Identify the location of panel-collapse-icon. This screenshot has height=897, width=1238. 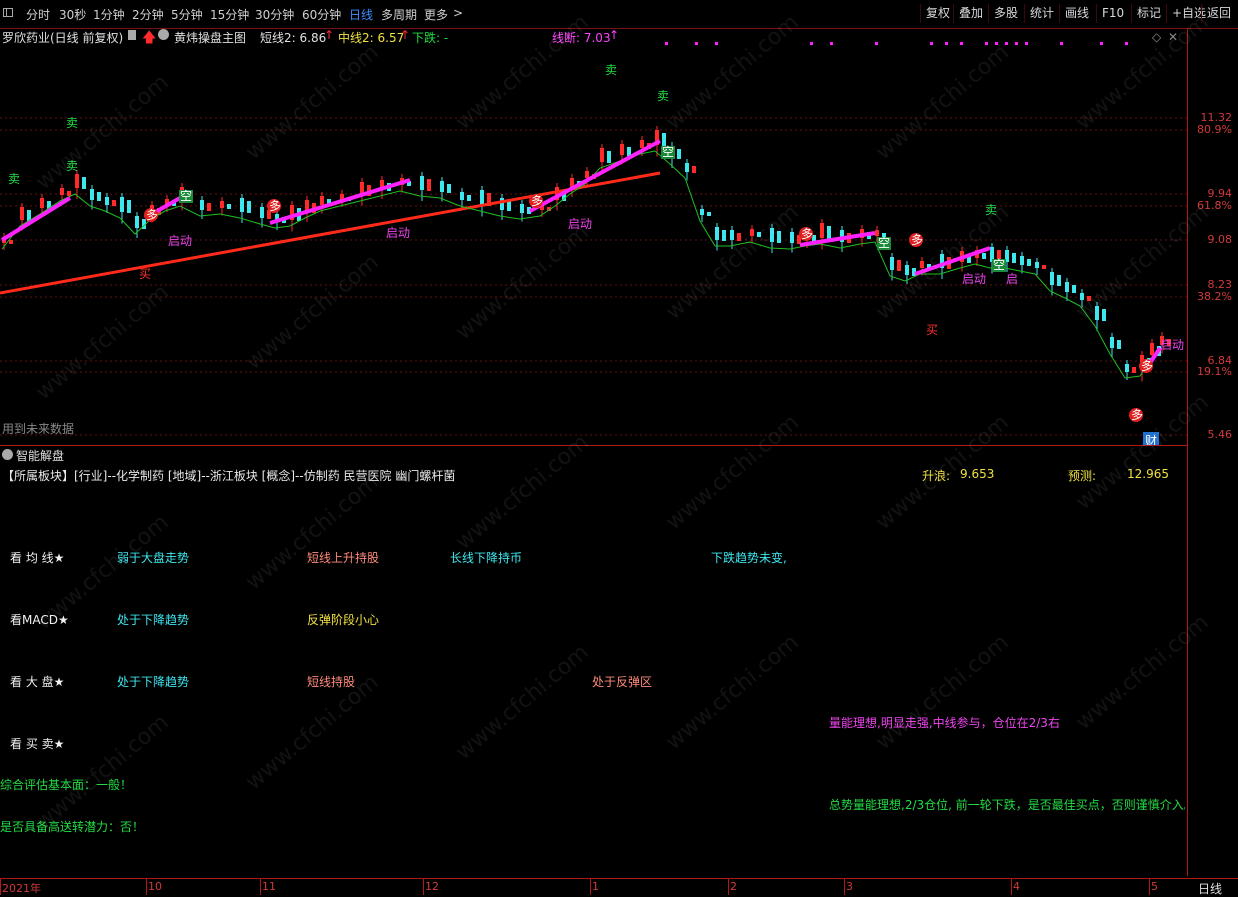
(7, 454).